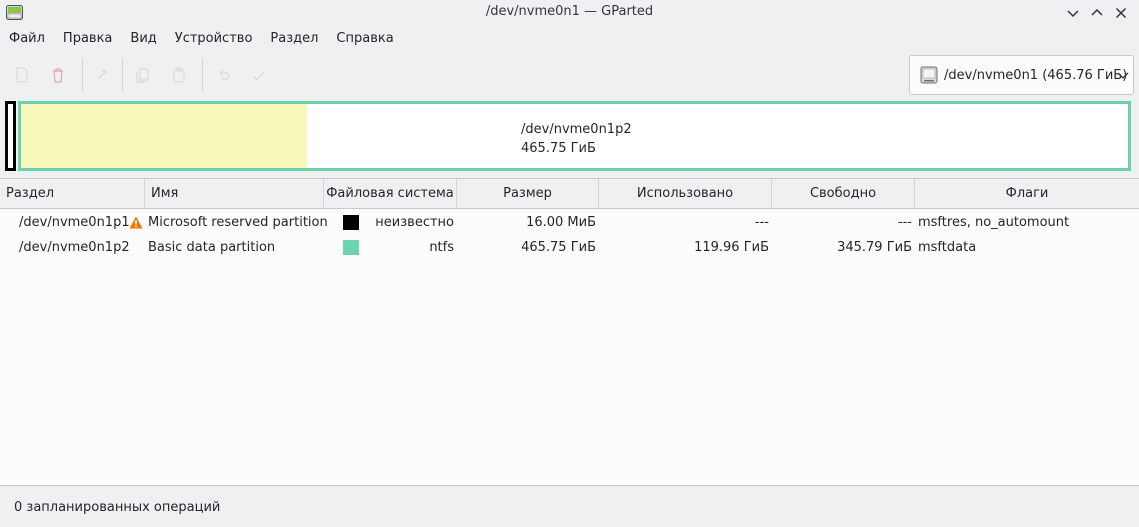 The width and height of the screenshot is (1139, 527). I want to click on menu-edit: Правка, so click(87, 40).